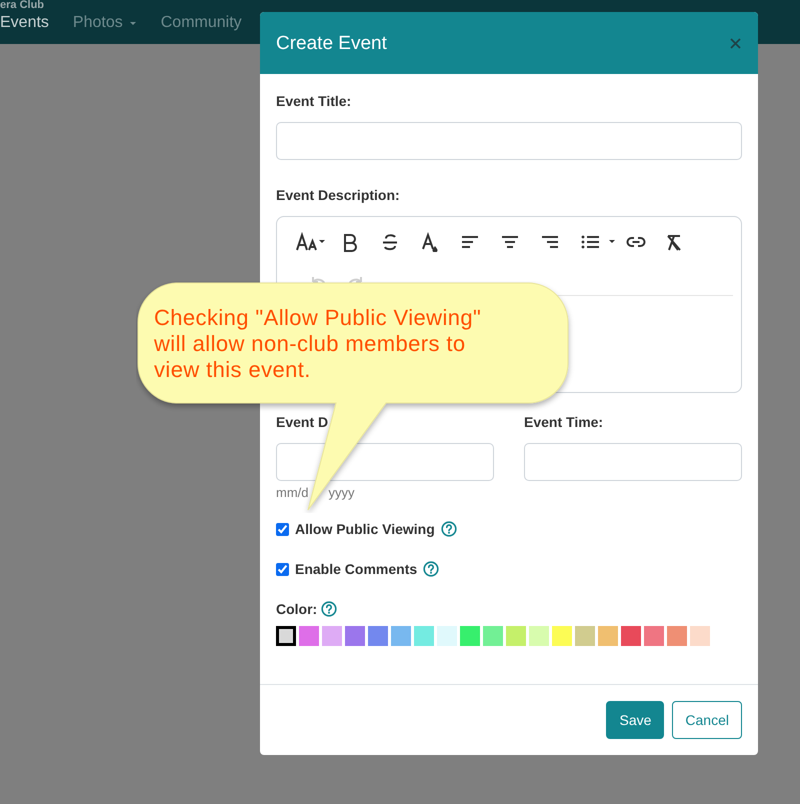  I want to click on field-label: Event Description:, so click(338, 195).